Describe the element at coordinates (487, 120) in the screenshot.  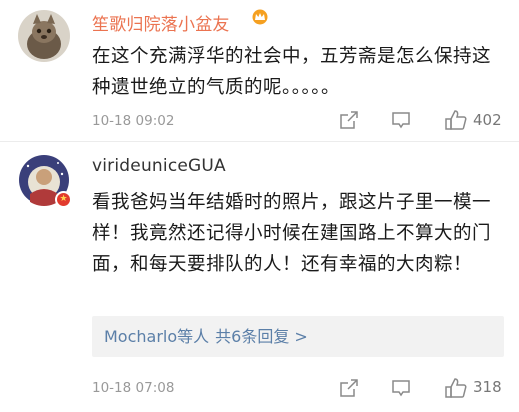
I see `like-count: 402` at that location.